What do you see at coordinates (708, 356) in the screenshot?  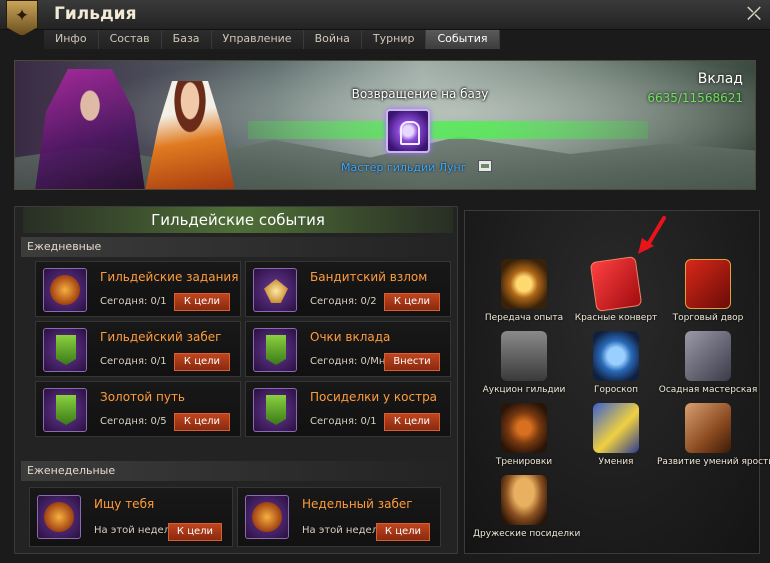 I see `cannon-icon` at bounding box center [708, 356].